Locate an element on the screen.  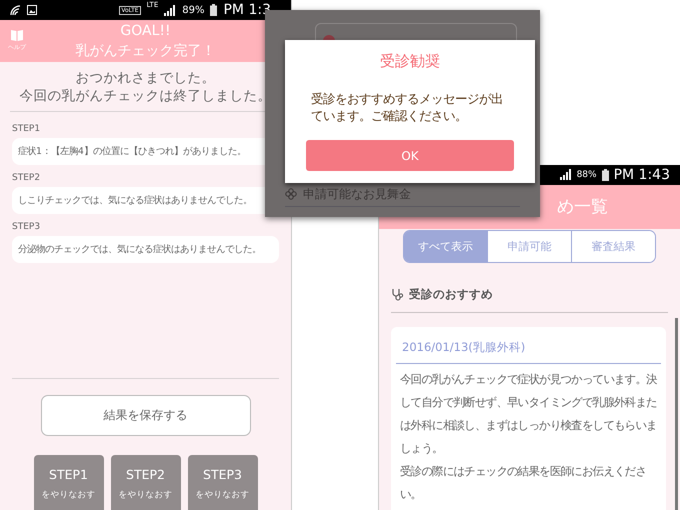
step-label: STEP1 is located at coordinates (27, 129).